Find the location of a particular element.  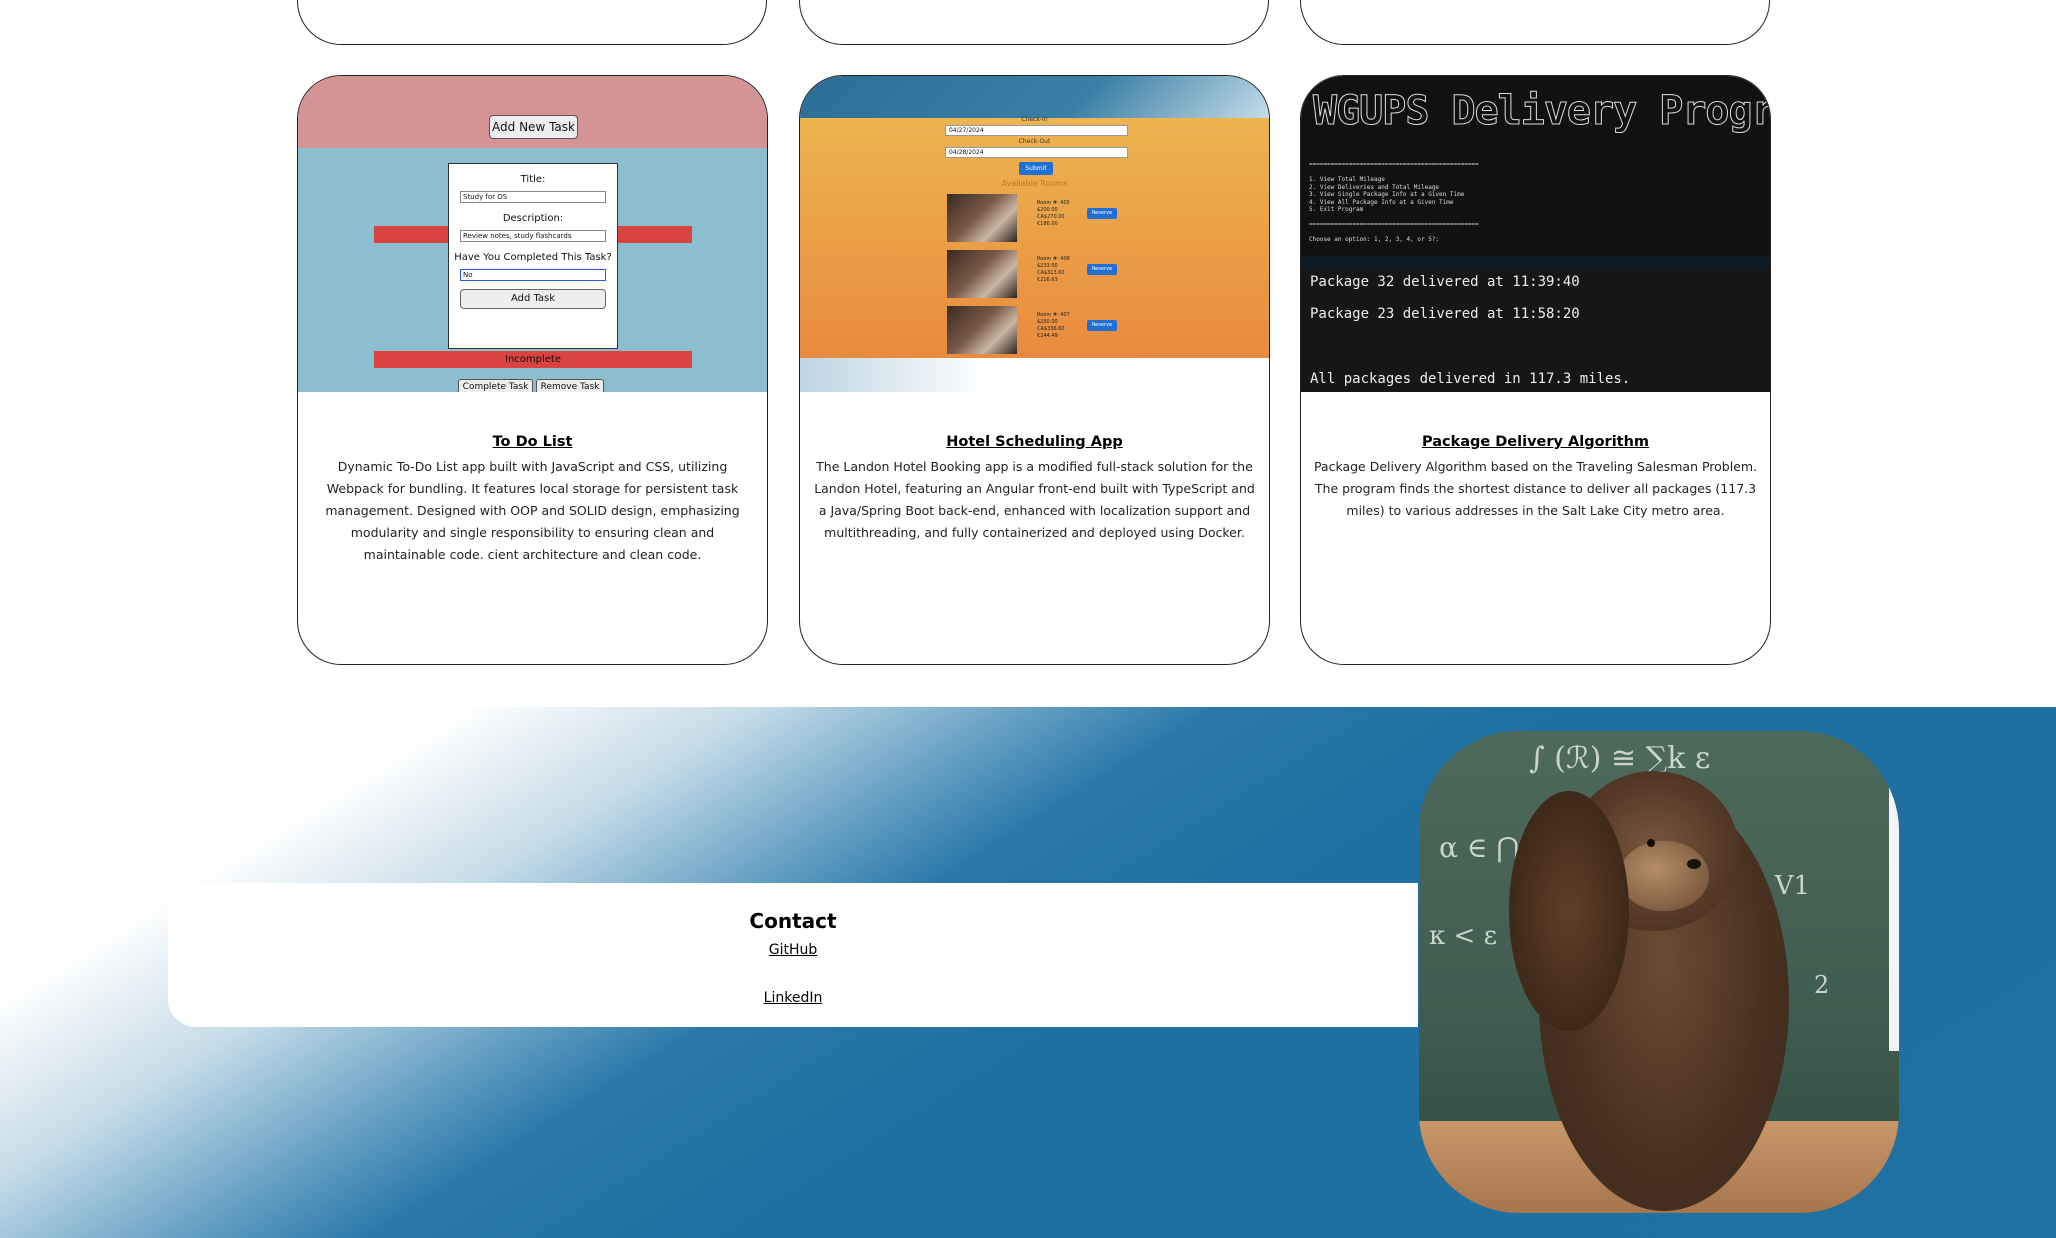

description-label: Description: is located at coordinates (533, 218).